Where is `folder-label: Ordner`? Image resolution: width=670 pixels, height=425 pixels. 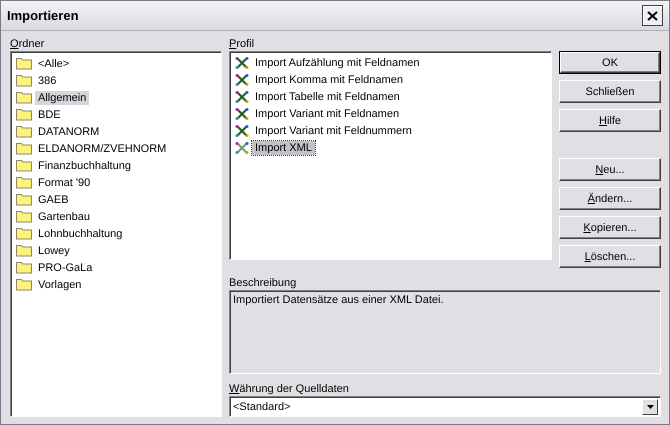 folder-label: Ordner is located at coordinates (28, 44).